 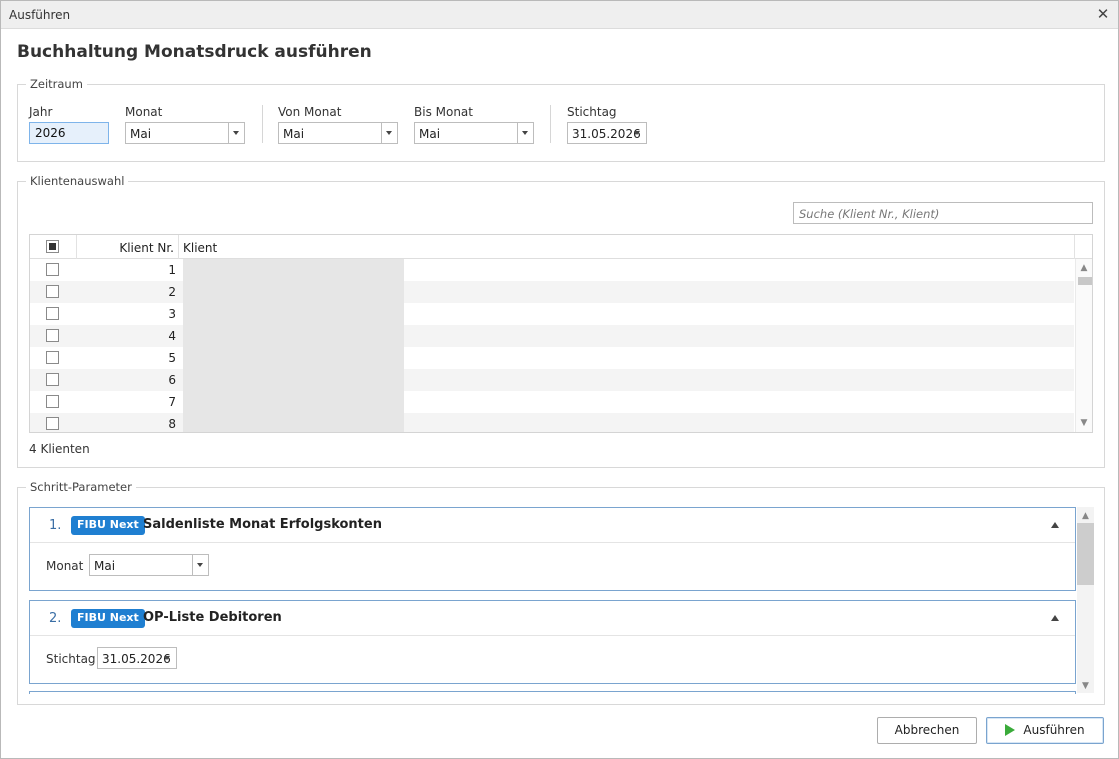 I want to click on search-input: Suche (Klient Nr., Klient), so click(x=943, y=213).